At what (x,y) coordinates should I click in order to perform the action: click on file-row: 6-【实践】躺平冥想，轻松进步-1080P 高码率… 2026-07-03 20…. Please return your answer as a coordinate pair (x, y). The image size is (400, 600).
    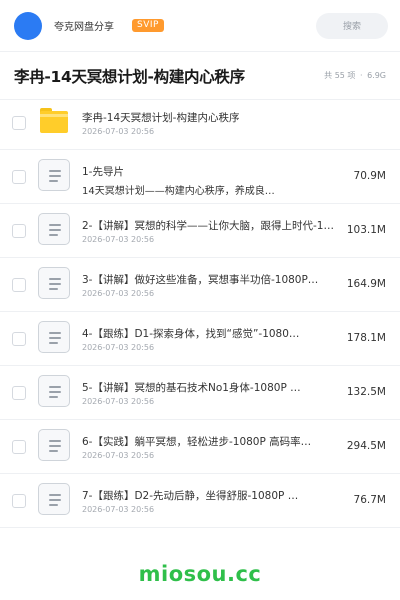
    Looking at the image, I should click on (200, 447).